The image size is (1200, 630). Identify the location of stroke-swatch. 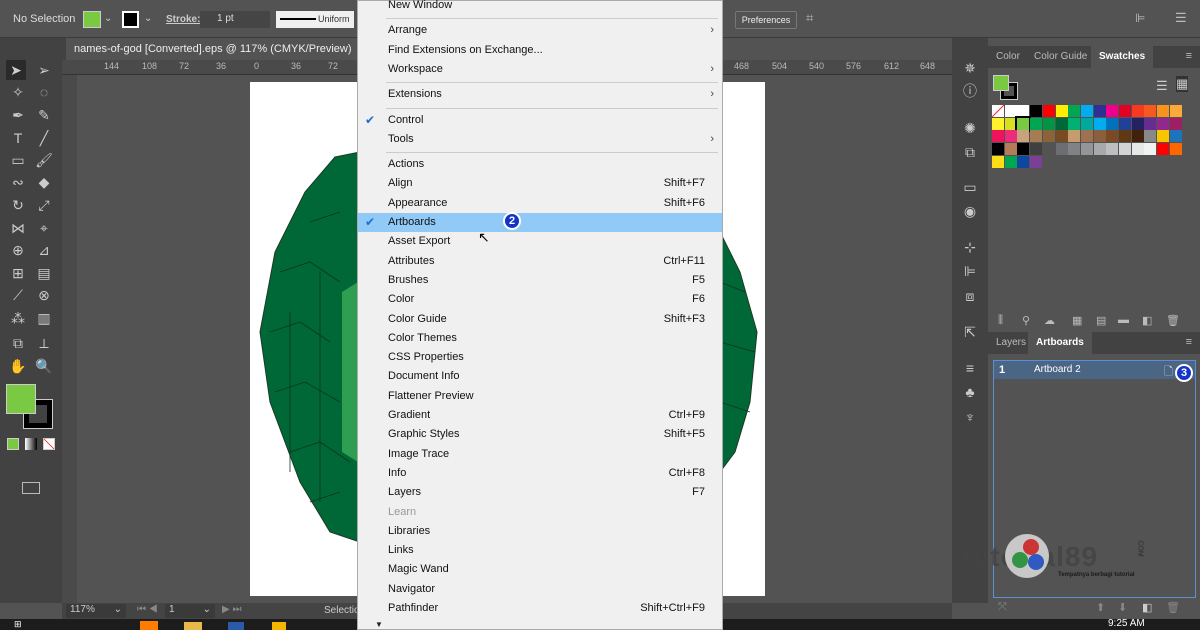
(130, 19).